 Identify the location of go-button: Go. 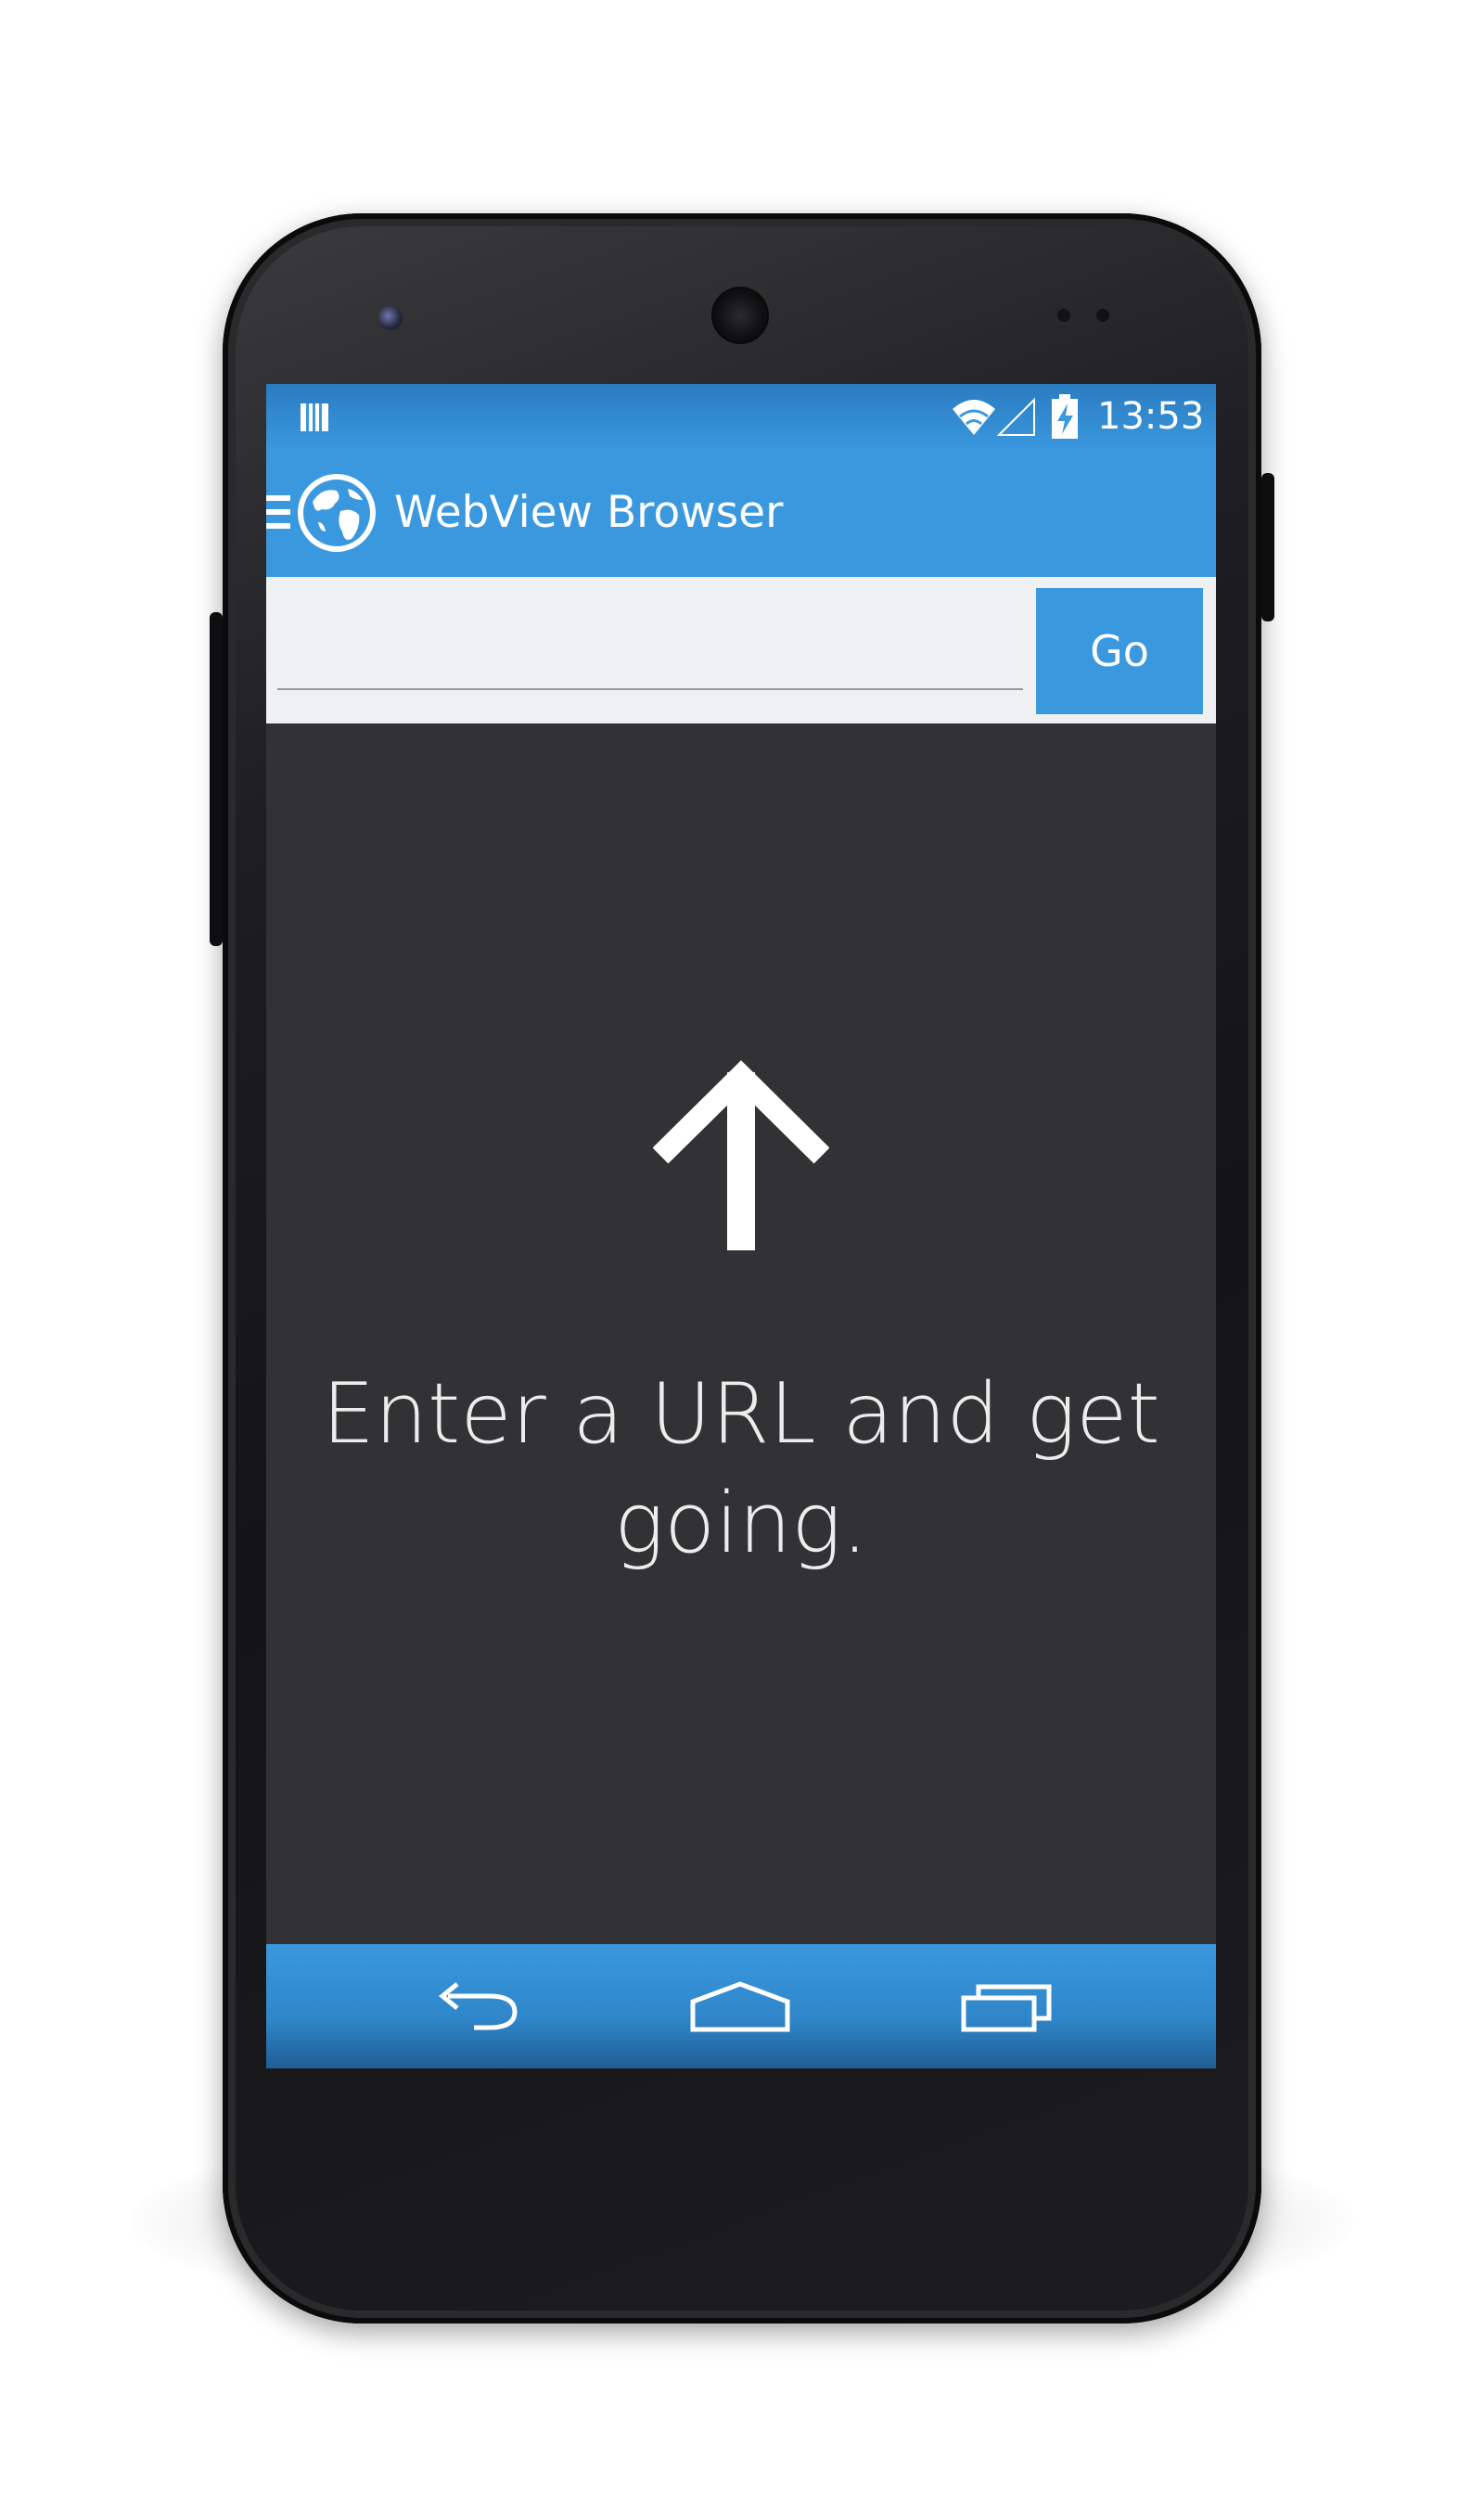
(1119, 651).